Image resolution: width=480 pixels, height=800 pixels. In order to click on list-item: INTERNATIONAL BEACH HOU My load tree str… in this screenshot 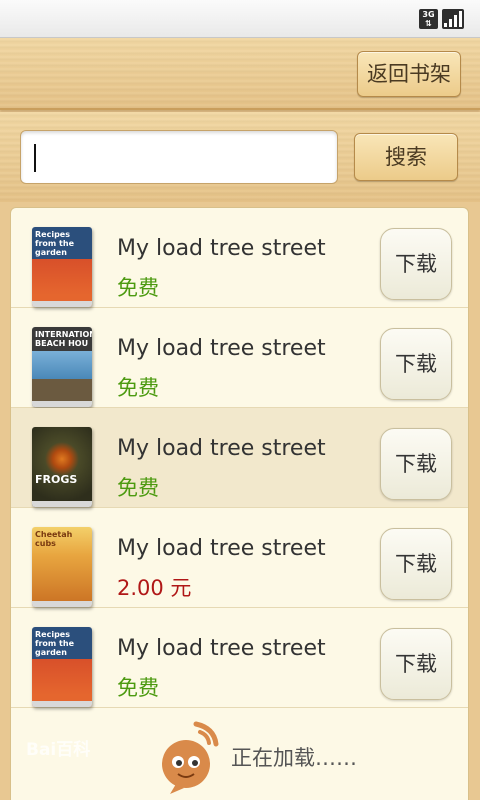, I will do `click(239, 358)`.